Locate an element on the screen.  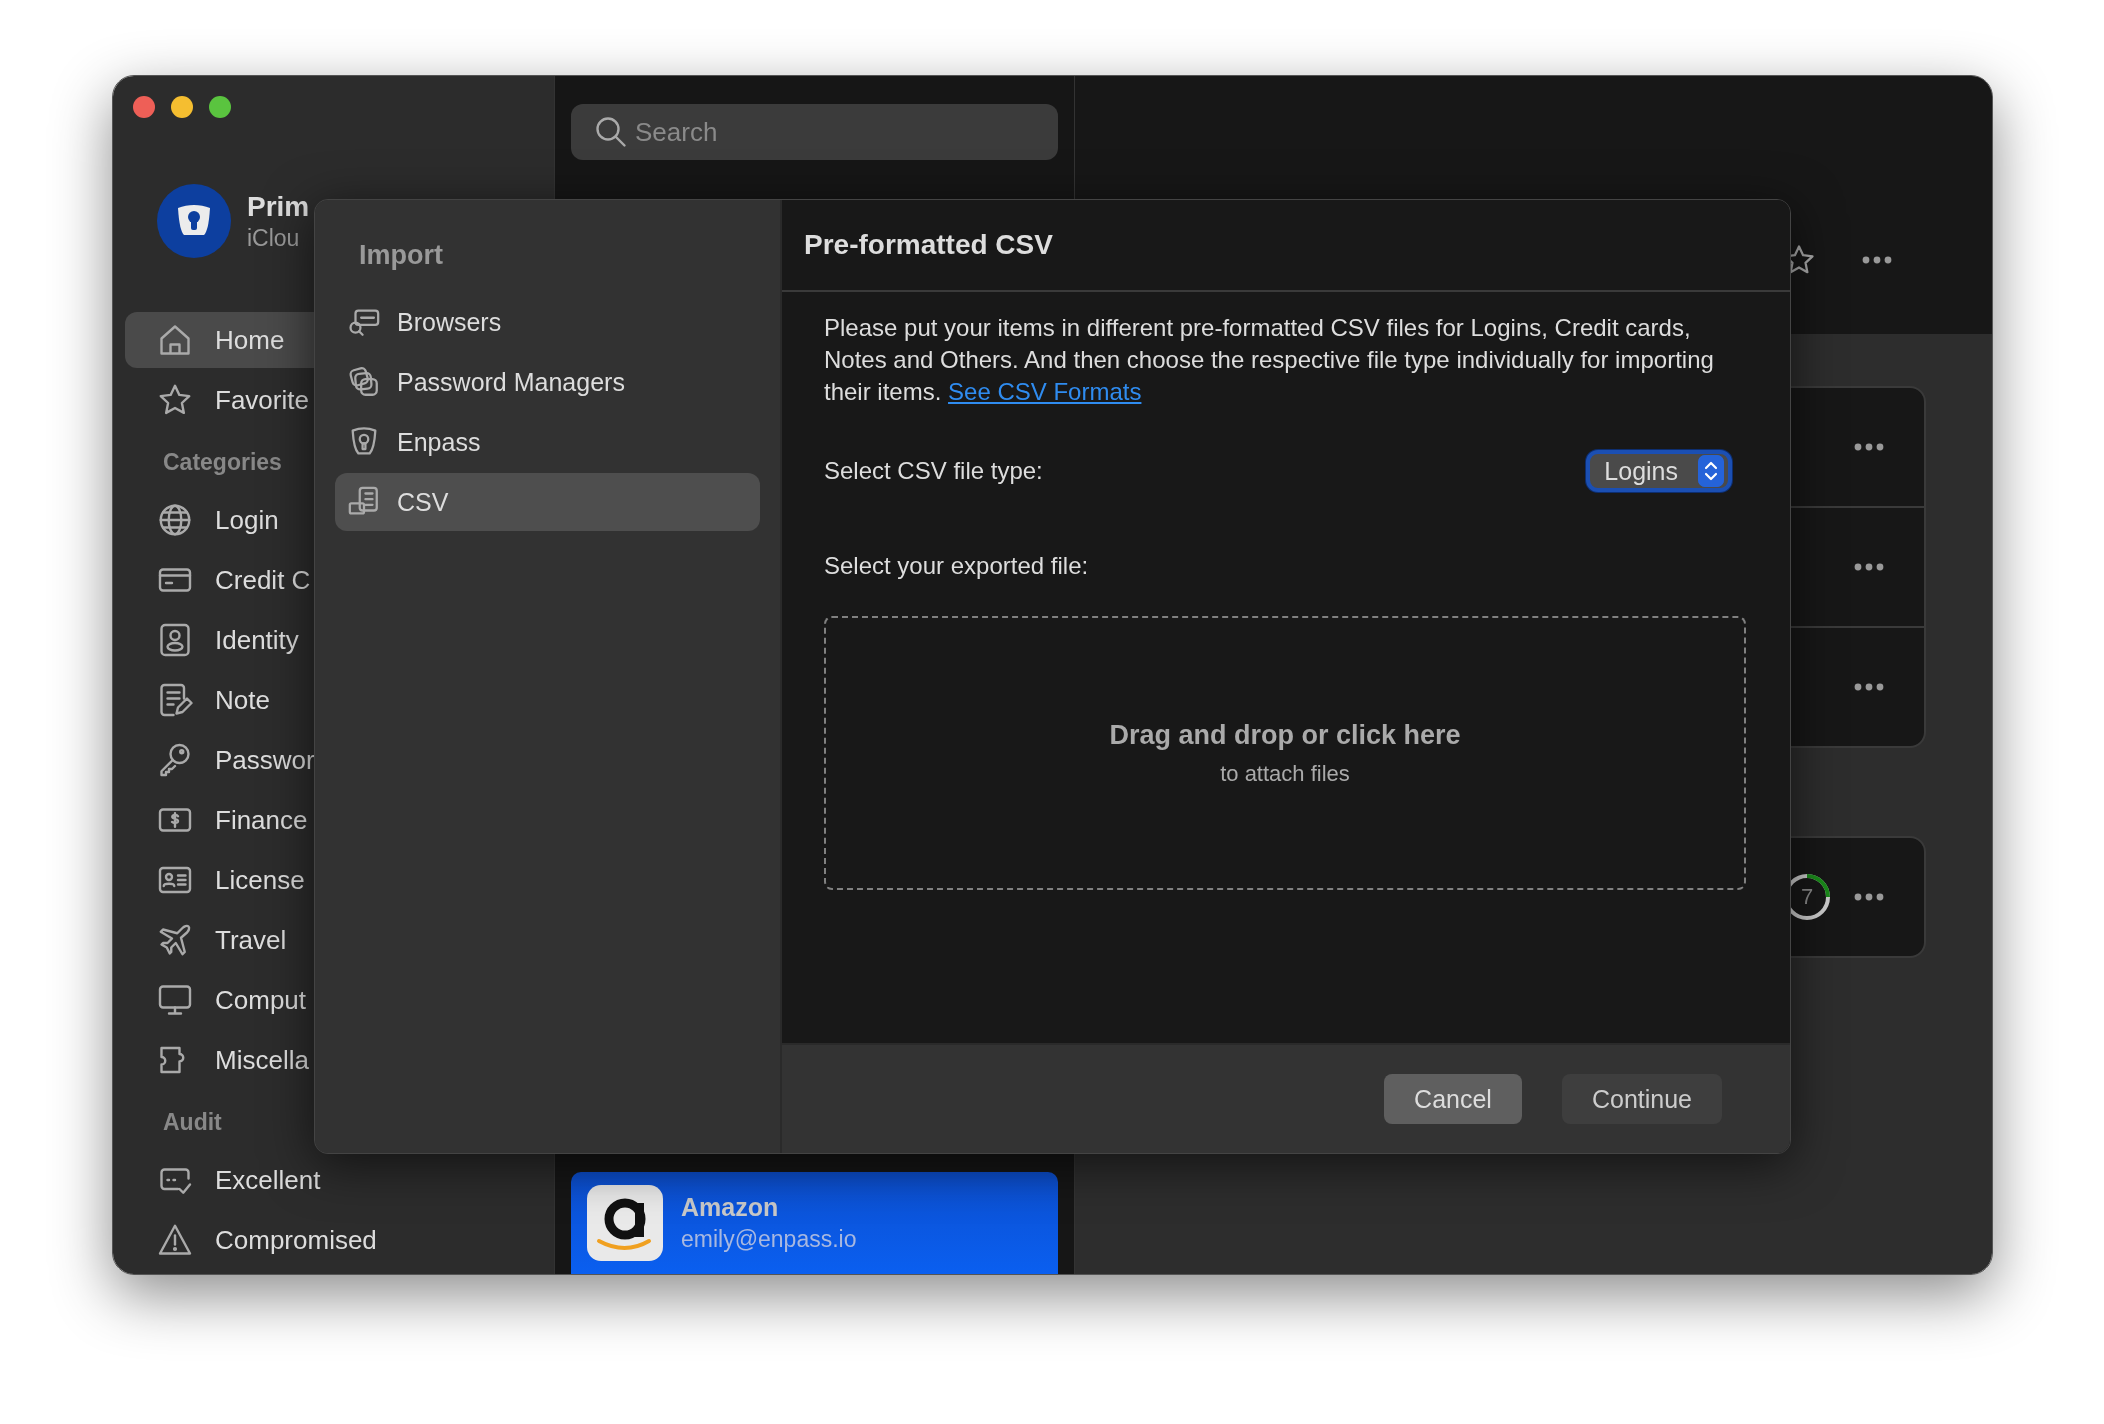
item-subtitle: emily@enpass.io is located at coordinates (769, 1239).